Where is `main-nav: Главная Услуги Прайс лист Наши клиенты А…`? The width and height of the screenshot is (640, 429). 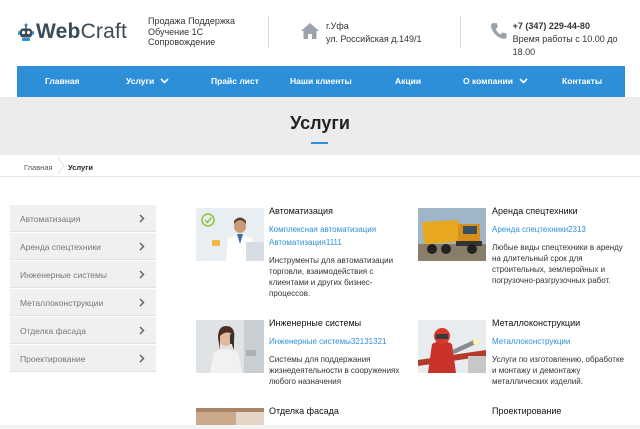 main-nav: Главная Услуги Прайс лист Наши клиенты А… is located at coordinates (321, 81).